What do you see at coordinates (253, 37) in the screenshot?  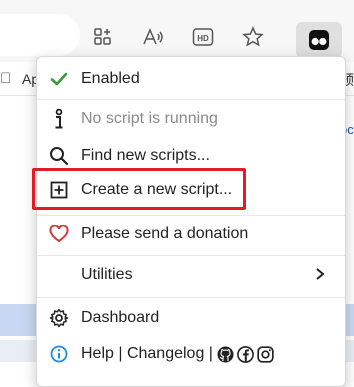 I see `favorite-star-icon` at bounding box center [253, 37].